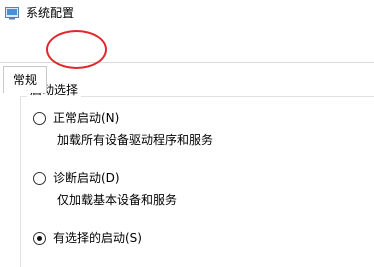 The width and height of the screenshot is (374, 267). What do you see at coordinates (86, 118) in the screenshot?
I see `option-label: 正常启动(N)` at bounding box center [86, 118].